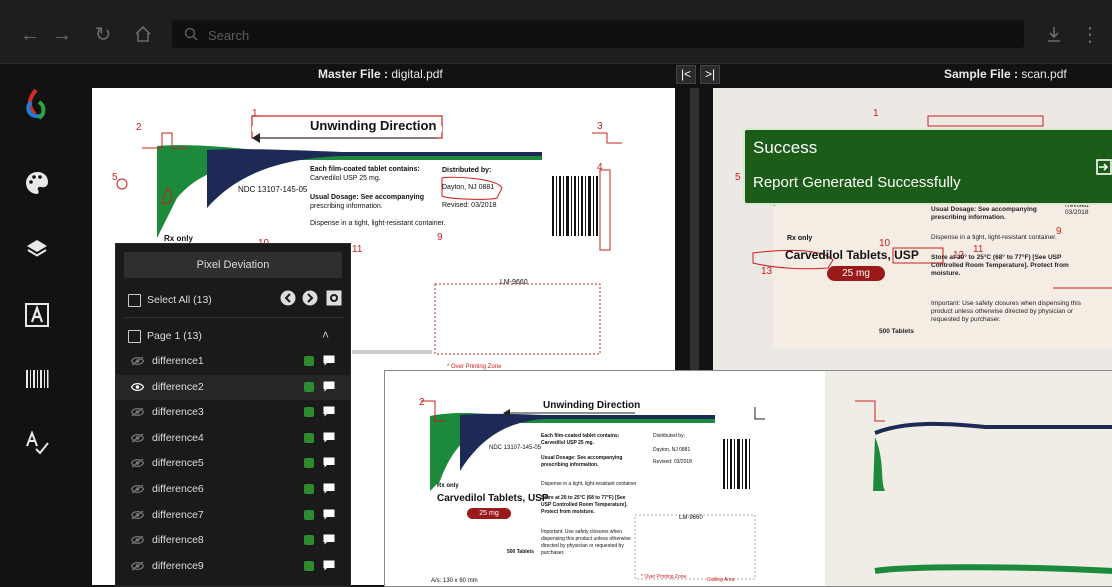 Image resolution: width=1112 pixels, height=587 pixels. What do you see at coordinates (30, 35) in the screenshot?
I see `back-arrow-icon: ←` at bounding box center [30, 35].